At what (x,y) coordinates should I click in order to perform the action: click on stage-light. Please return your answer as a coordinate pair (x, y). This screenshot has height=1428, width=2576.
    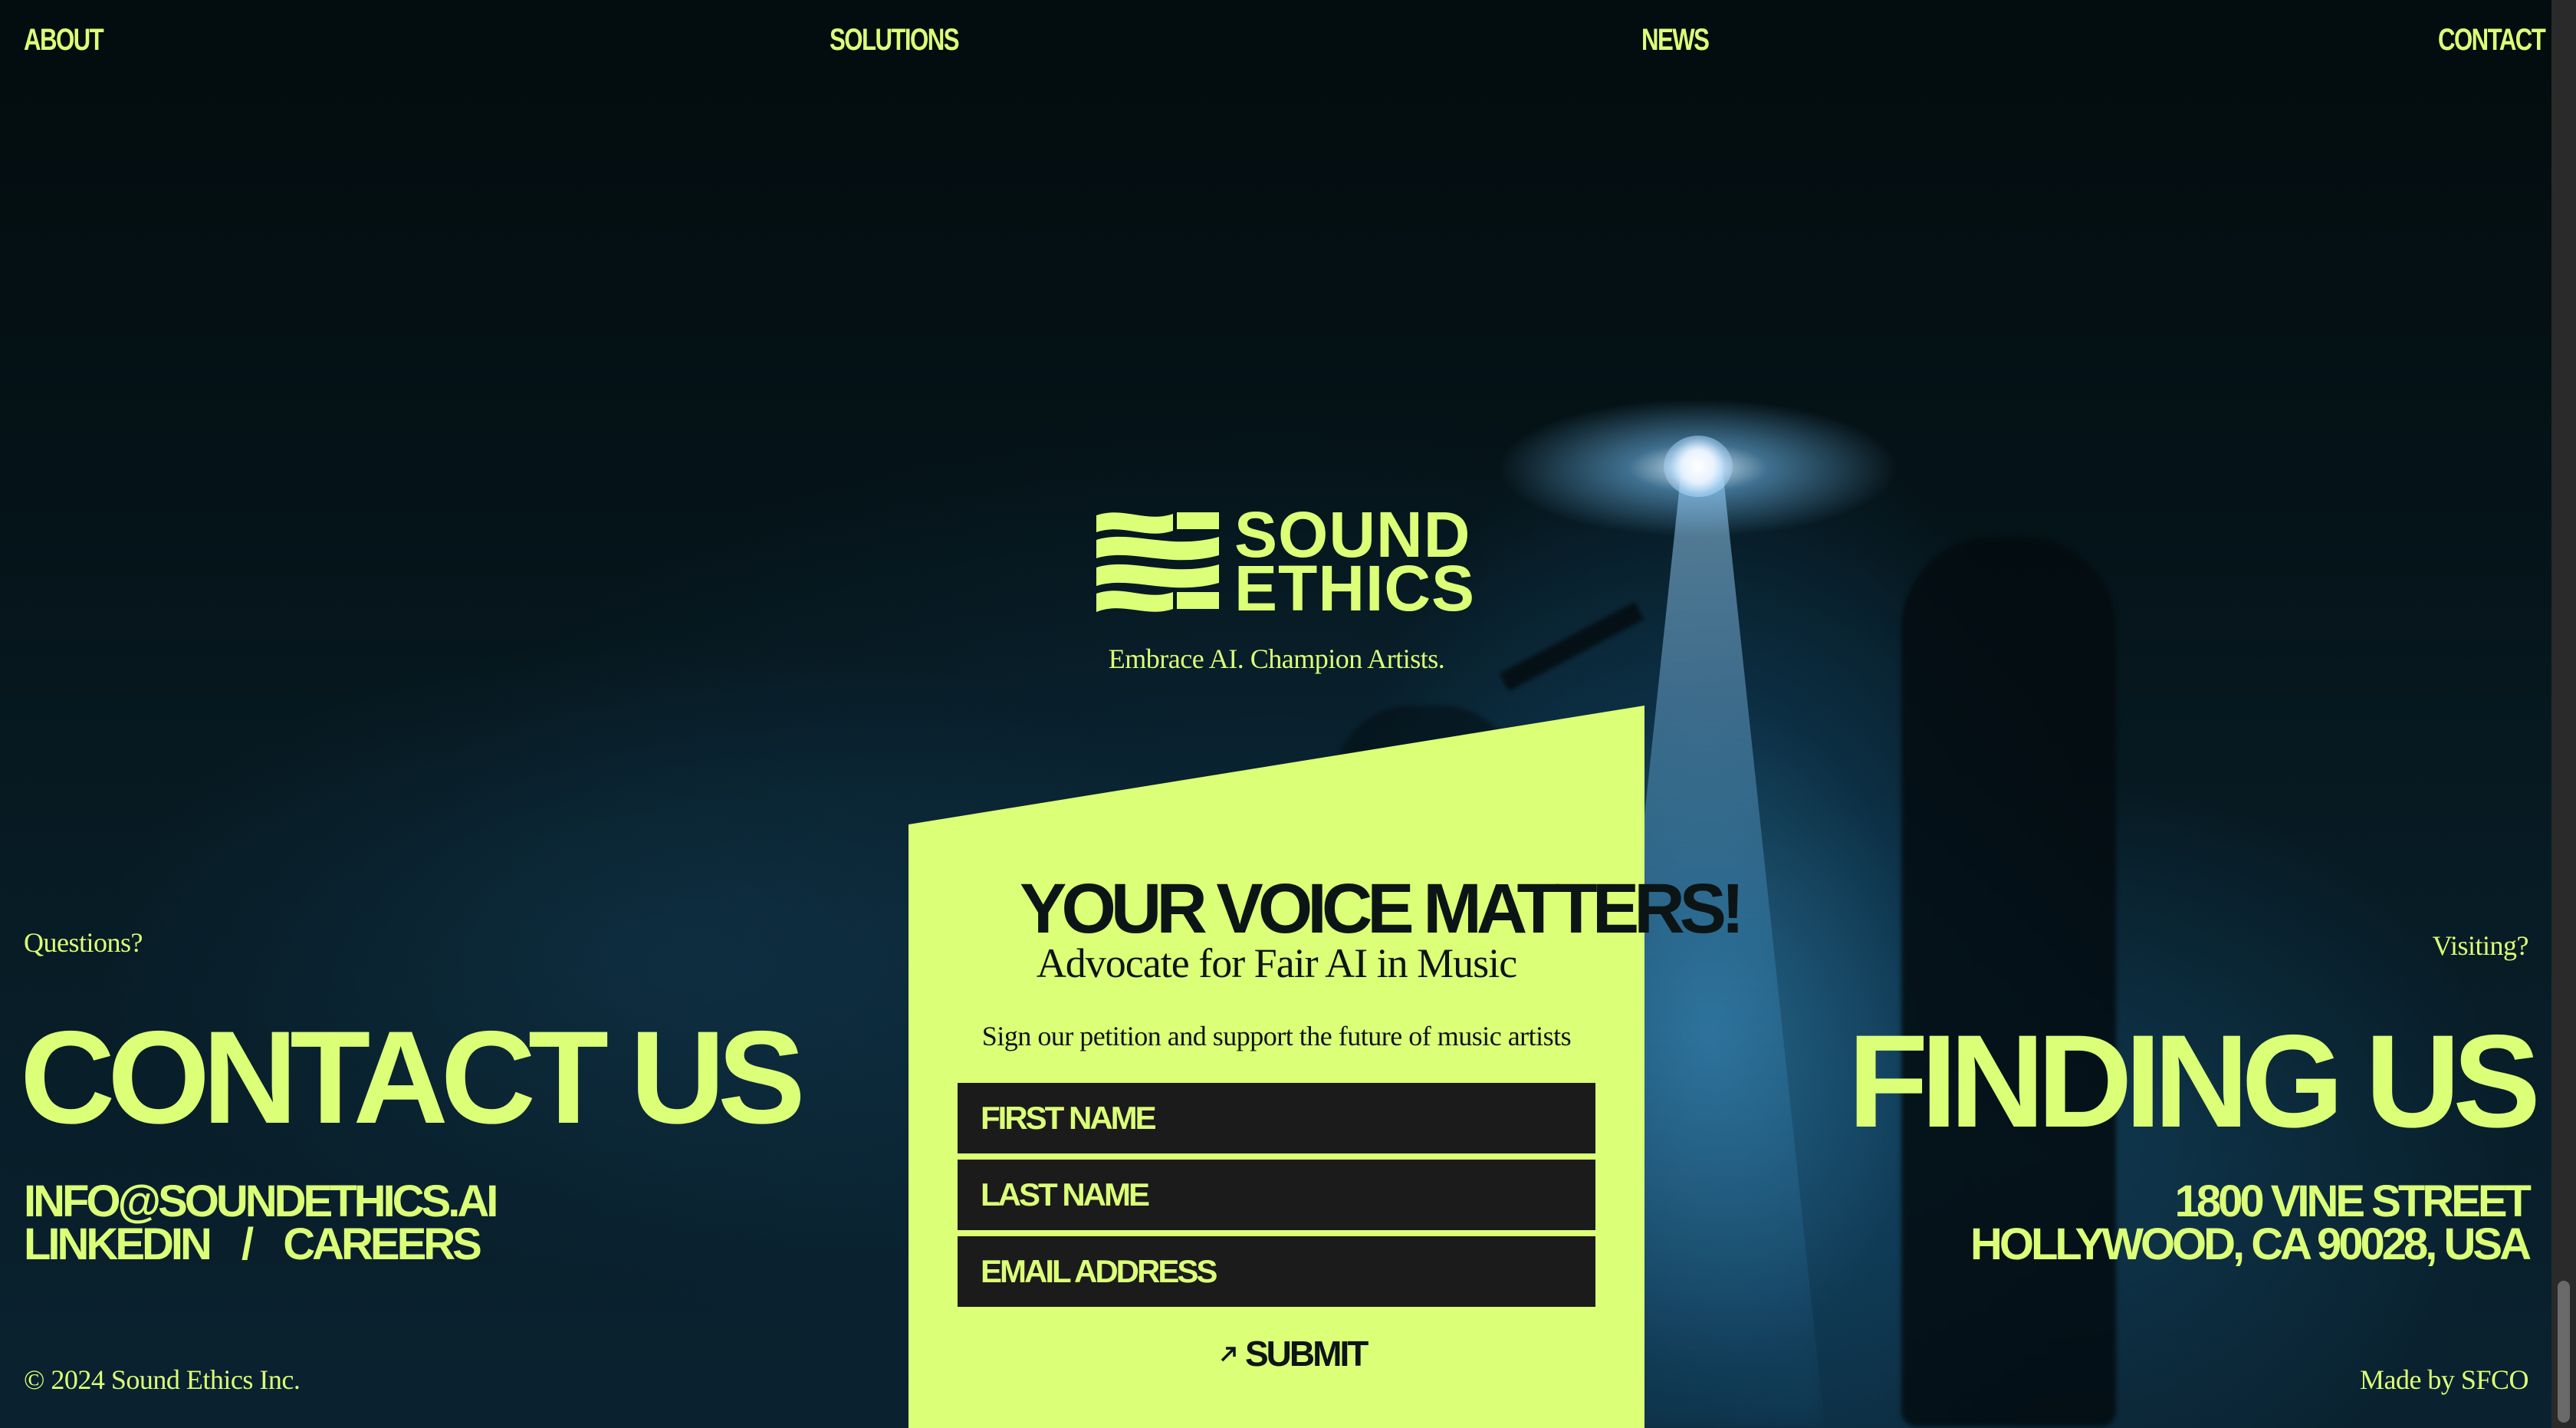
    Looking at the image, I should click on (1698, 466).